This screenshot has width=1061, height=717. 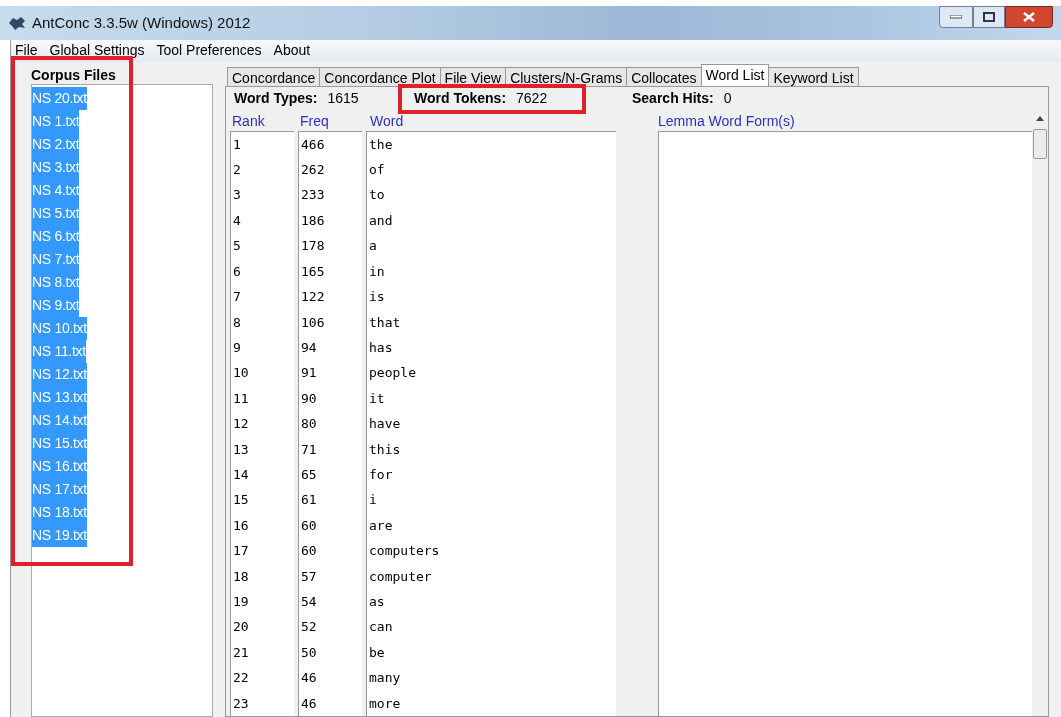 I want to click on tab: Concordance Plot, so click(x=380, y=76).